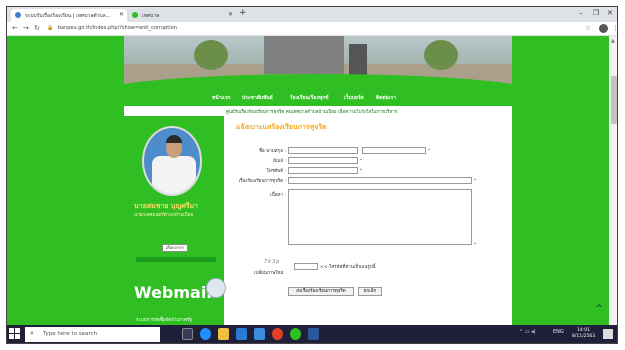 This screenshot has width=625, height=350. I want to click on search-icon: ⌕, so click(32, 333).